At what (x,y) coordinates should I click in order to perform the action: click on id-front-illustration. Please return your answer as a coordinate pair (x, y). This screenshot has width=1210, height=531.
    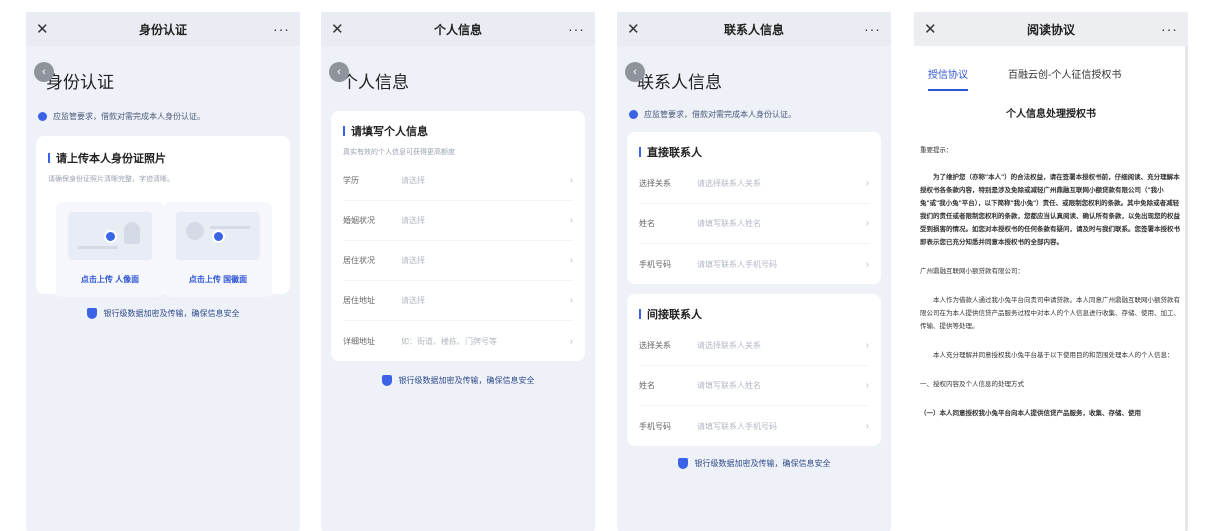
    Looking at the image, I should click on (110, 236).